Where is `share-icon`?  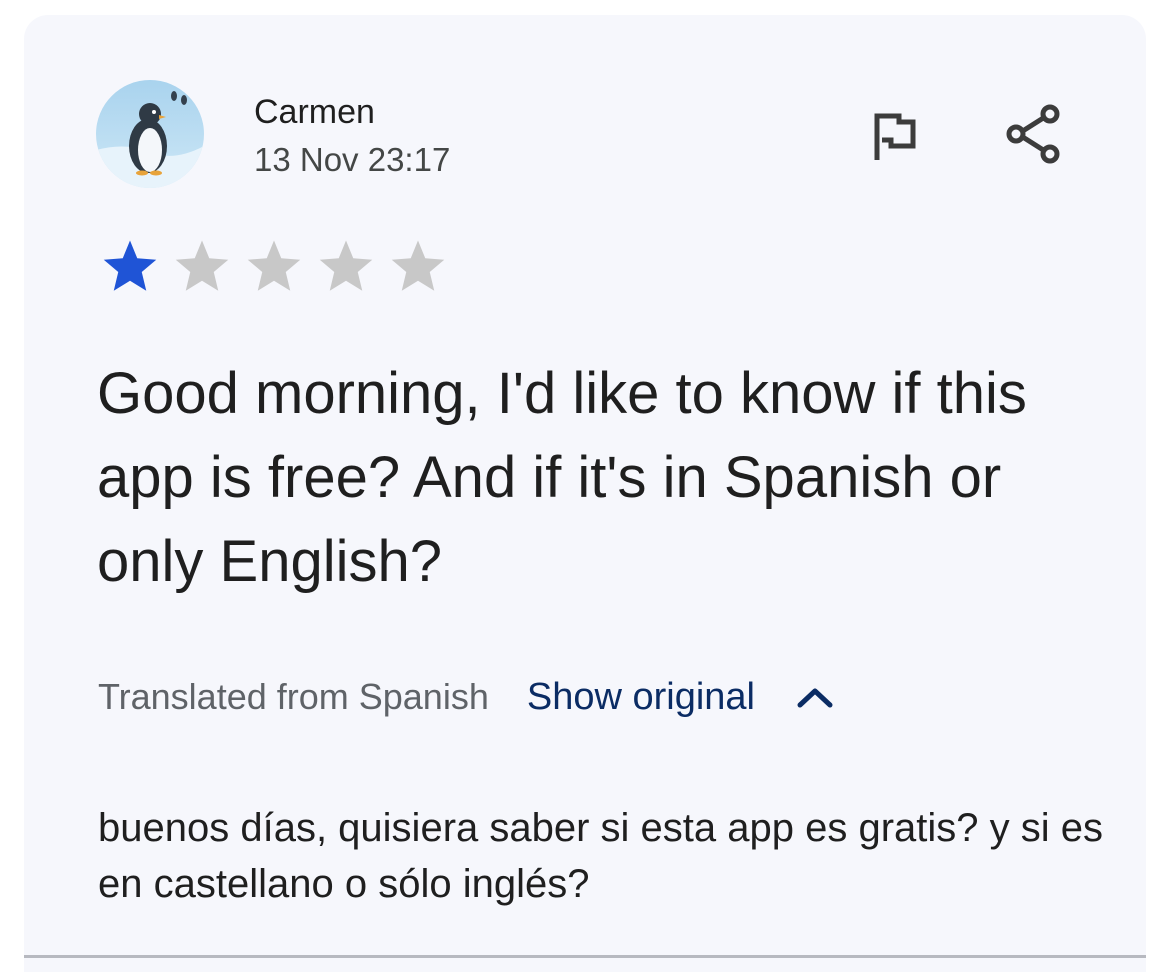
share-icon is located at coordinates (1033, 134).